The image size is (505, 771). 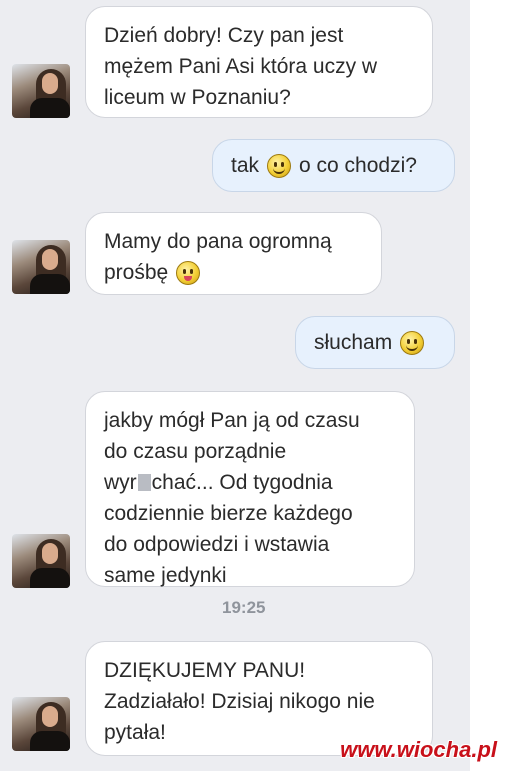 What do you see at coordinates (197, 97) in the screenshot?
I see `message-line: liceum w Poznaniu?` at bounding box center [197, 97].